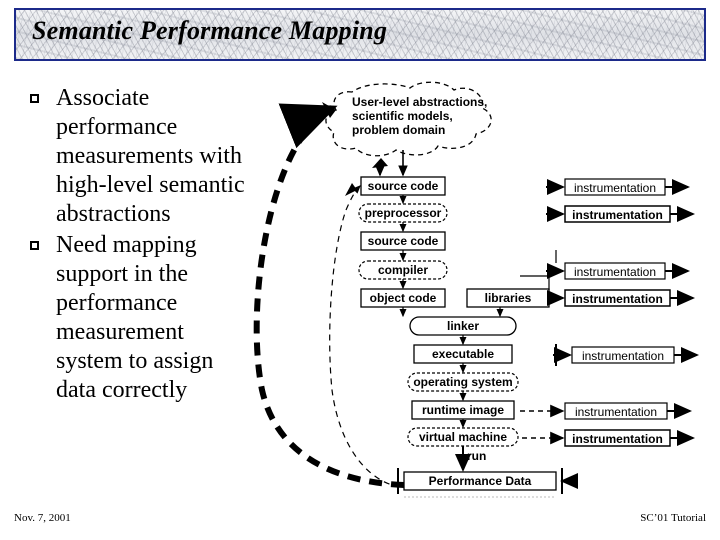  What do you see at coordinates (42, 518) in the screenshot?
I see `footer-date: Nov. 7, 2001` at bounding box center [42, 518].